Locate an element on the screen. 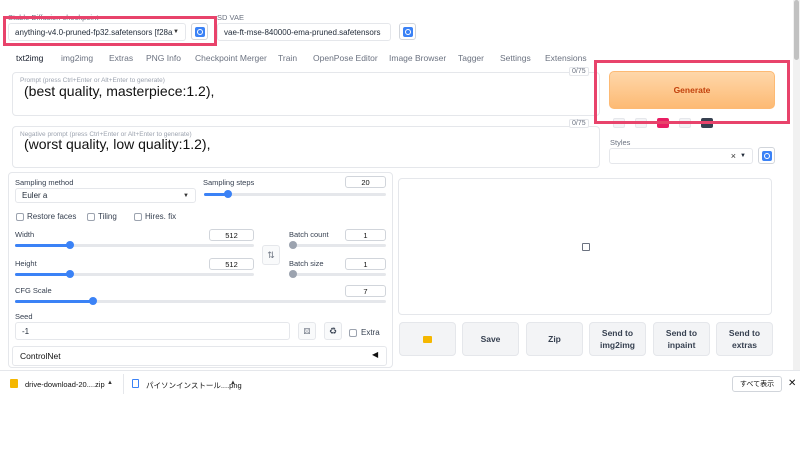  reuse-seed-button: ♻ is located at coordinates (333, 331).